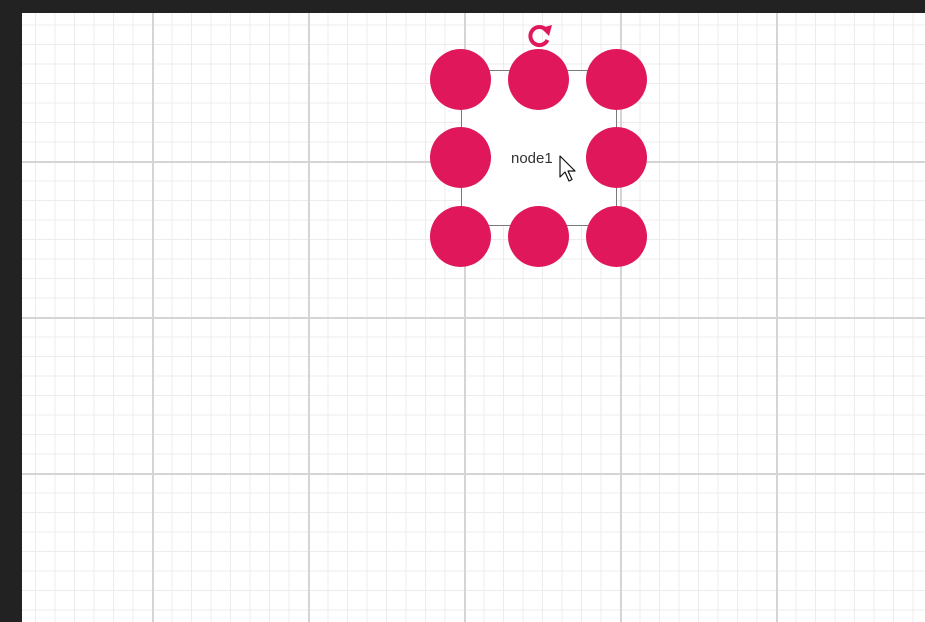 This screenshot has width=925, height=622. I want to click on resize-handle-middle-right, so click(616, 157).